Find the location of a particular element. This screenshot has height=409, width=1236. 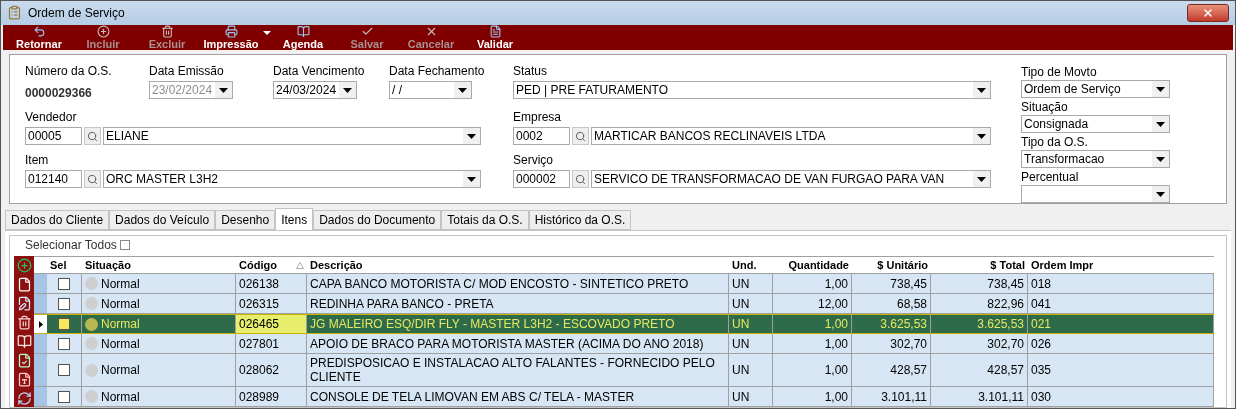

toolbar-button: Agenda is located at coordinates (303, 37).